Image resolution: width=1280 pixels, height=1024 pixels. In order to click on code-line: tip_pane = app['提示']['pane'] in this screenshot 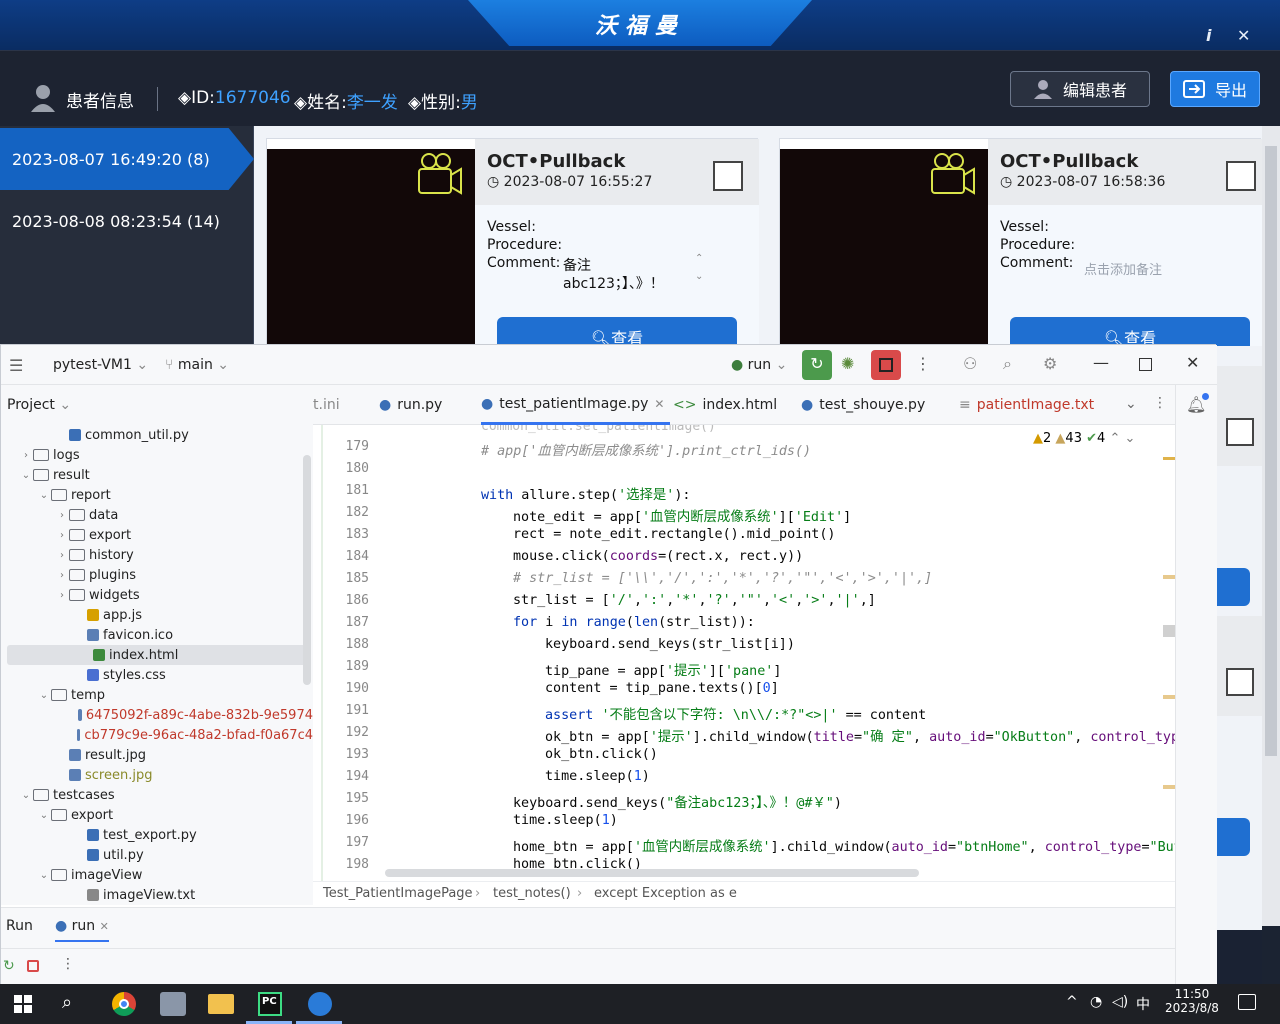, I will do `click(663, 669)`.